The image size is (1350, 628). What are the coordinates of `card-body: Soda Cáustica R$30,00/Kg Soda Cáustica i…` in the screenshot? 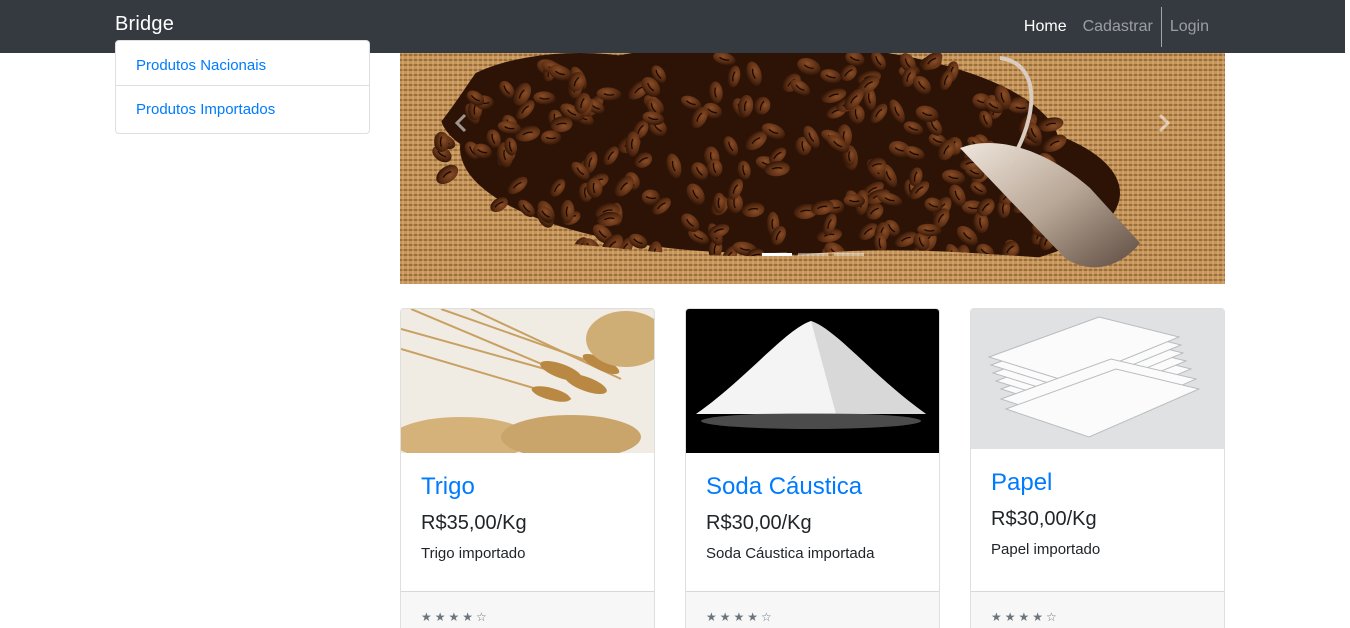 It's located at (812, 517).